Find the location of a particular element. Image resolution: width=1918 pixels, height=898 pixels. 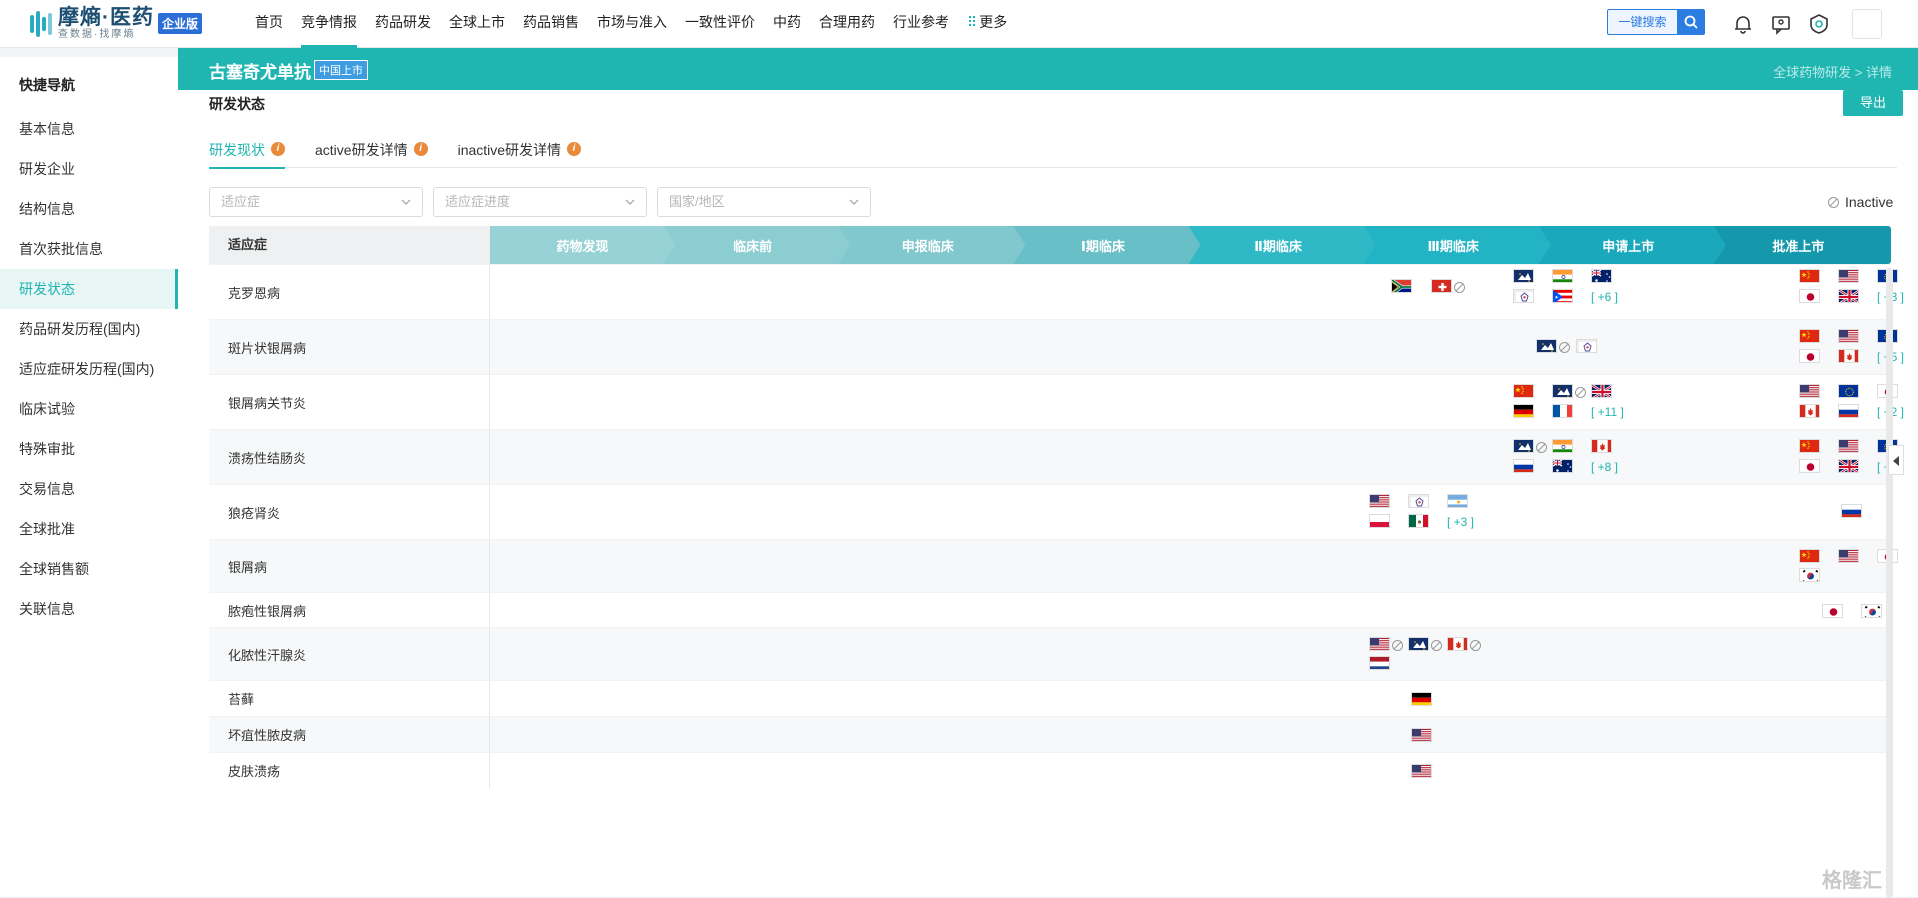

sidebar-item-first-approval: 首次获批信息 is located at coordinates (89, 249).